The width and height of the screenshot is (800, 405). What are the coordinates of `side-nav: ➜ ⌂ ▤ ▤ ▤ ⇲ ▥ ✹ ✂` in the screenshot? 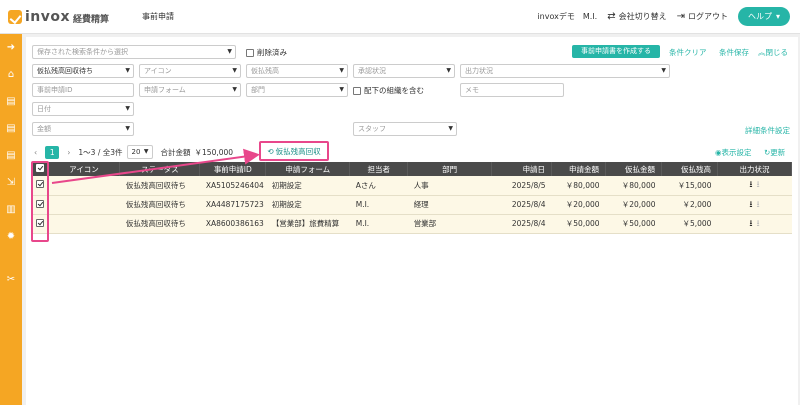 It's located at (11, 219).